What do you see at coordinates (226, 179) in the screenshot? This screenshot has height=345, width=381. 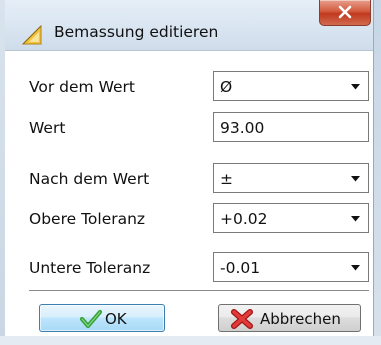 I see `nach-dem-wert-value: ±` at bounding box center [226, 179].